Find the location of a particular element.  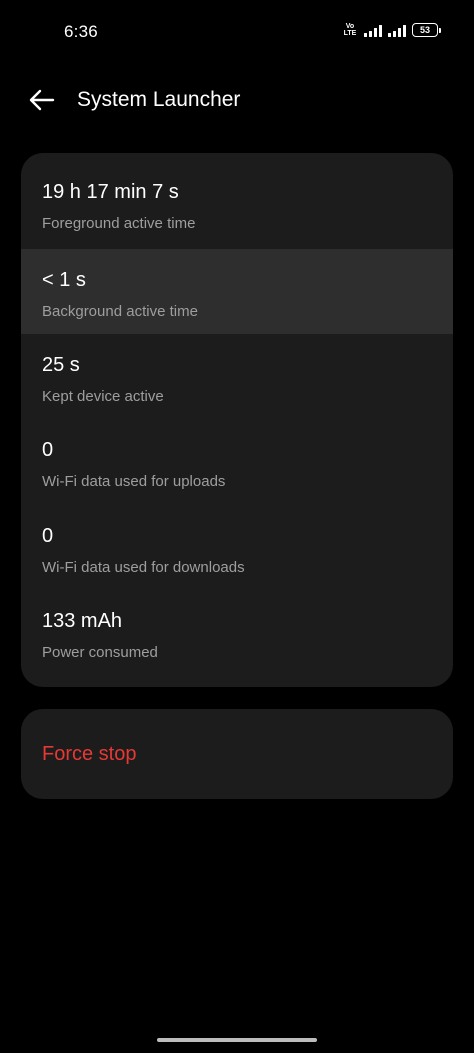

volte-top-label: Vo is located at coordinates (350, 26).